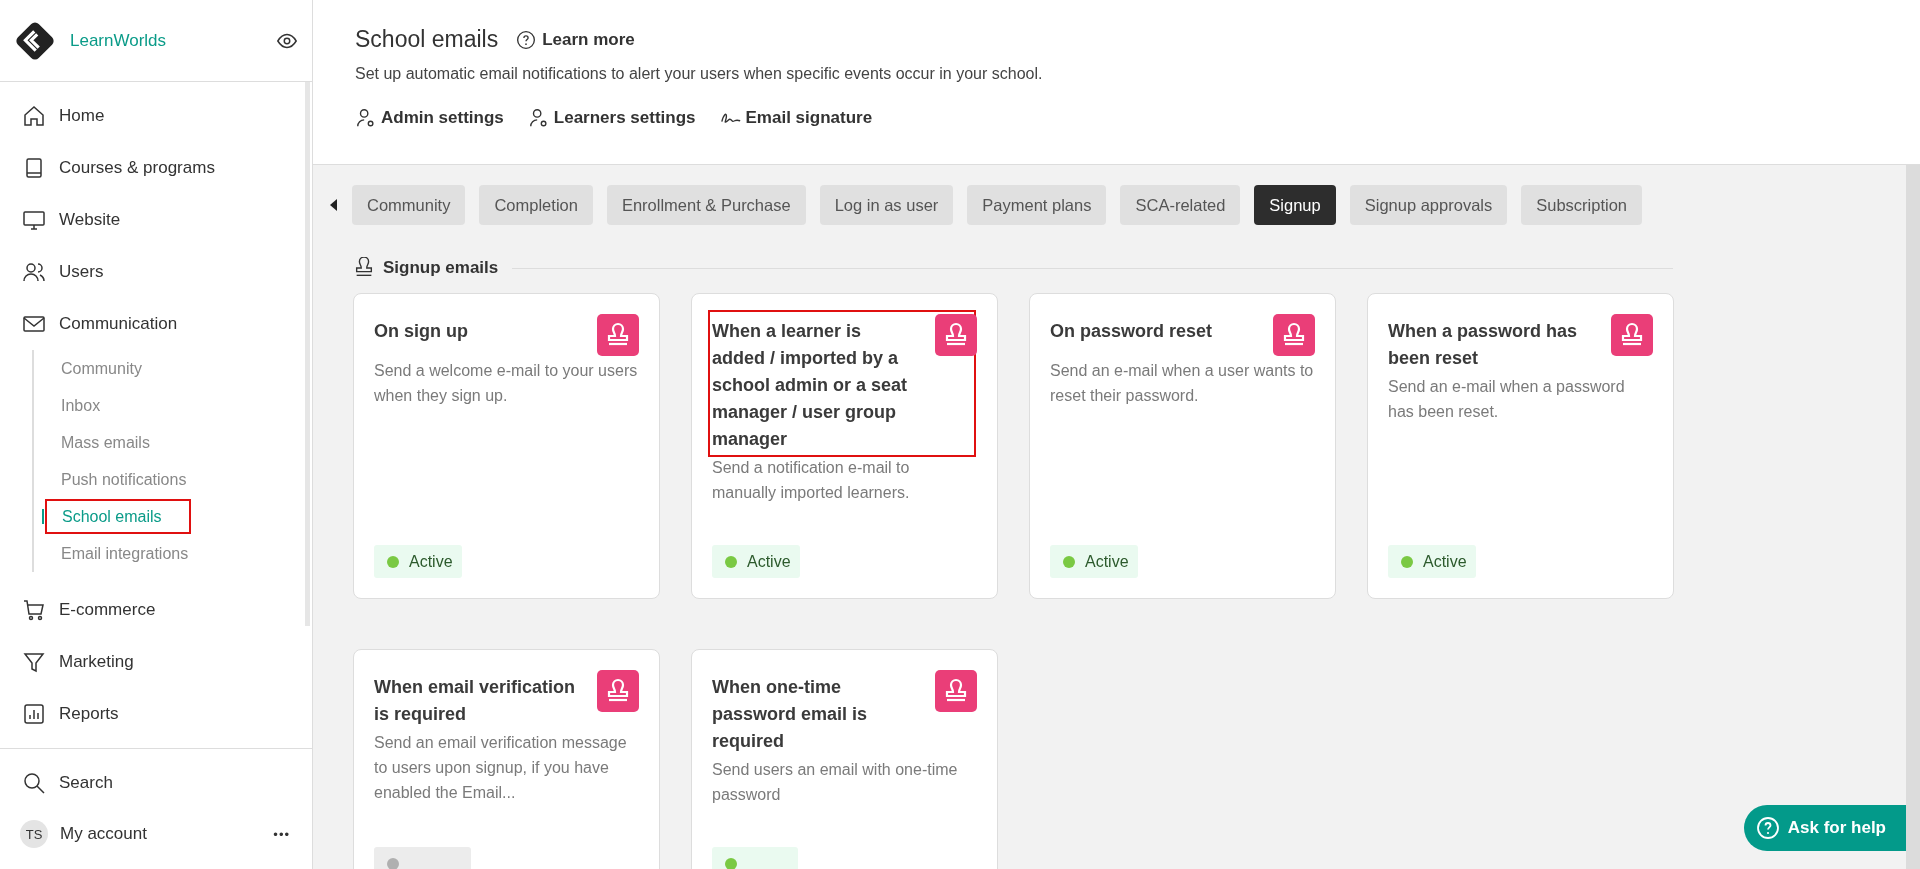  Describe the element at coordinates (409, 205) in the screenshot. I see `tab: Community` at that location.